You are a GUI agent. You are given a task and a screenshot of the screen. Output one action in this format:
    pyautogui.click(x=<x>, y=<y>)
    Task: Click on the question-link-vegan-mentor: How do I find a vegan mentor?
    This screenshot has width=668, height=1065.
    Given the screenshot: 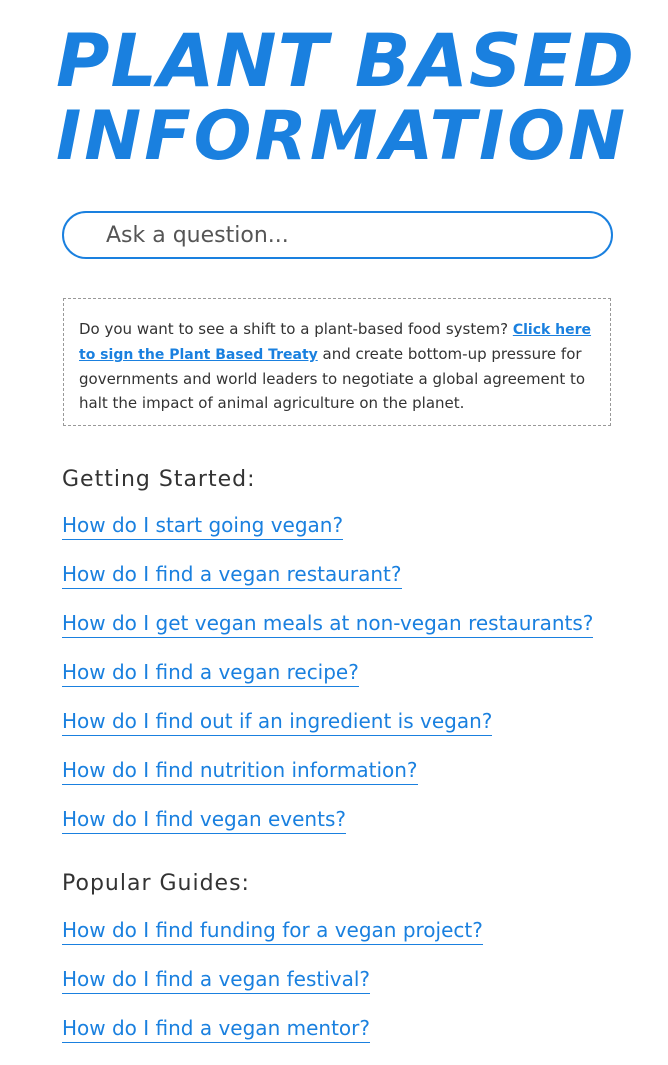 What is the action you would take?
    pyautogui.click(x=216, y=1029)
    